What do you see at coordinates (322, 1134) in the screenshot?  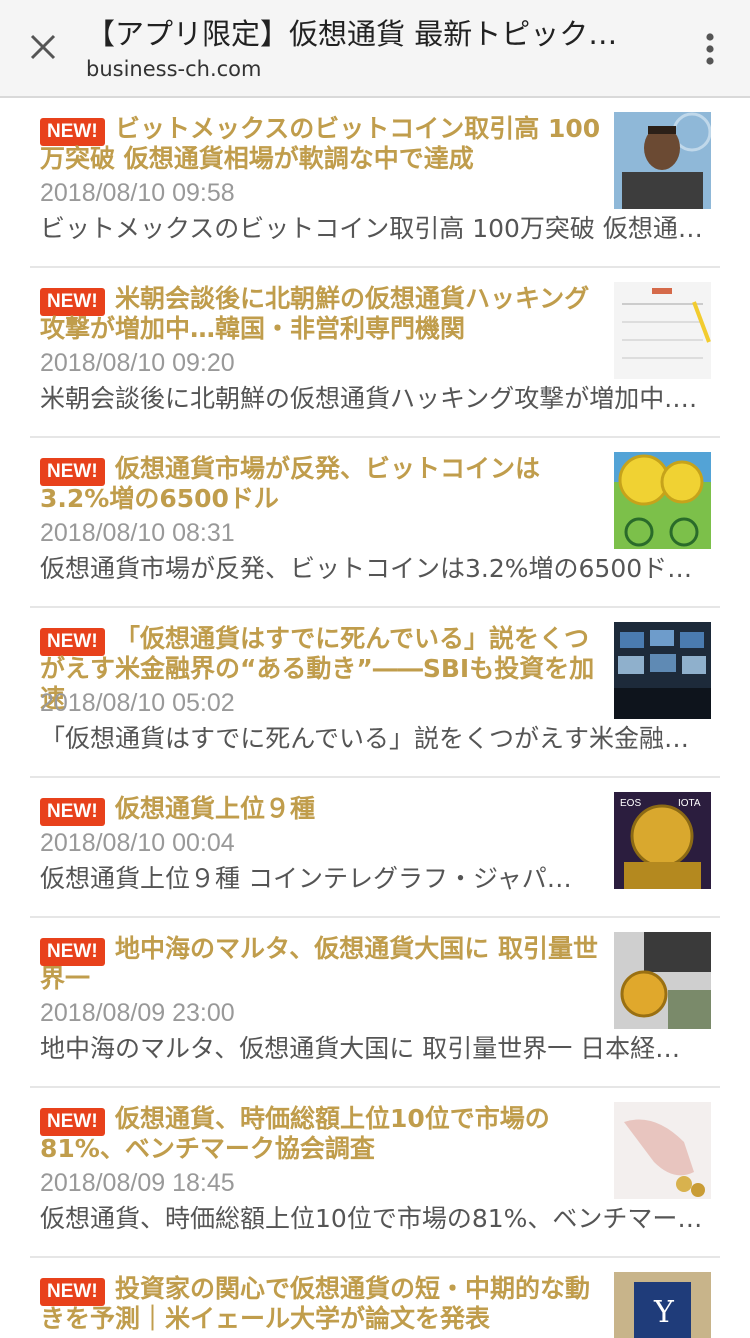 I see `article-title: 仮想通貨、時価総額上位10位で市場の81%、ベンチマーク協会調査` at bounding box center [322, 1134].